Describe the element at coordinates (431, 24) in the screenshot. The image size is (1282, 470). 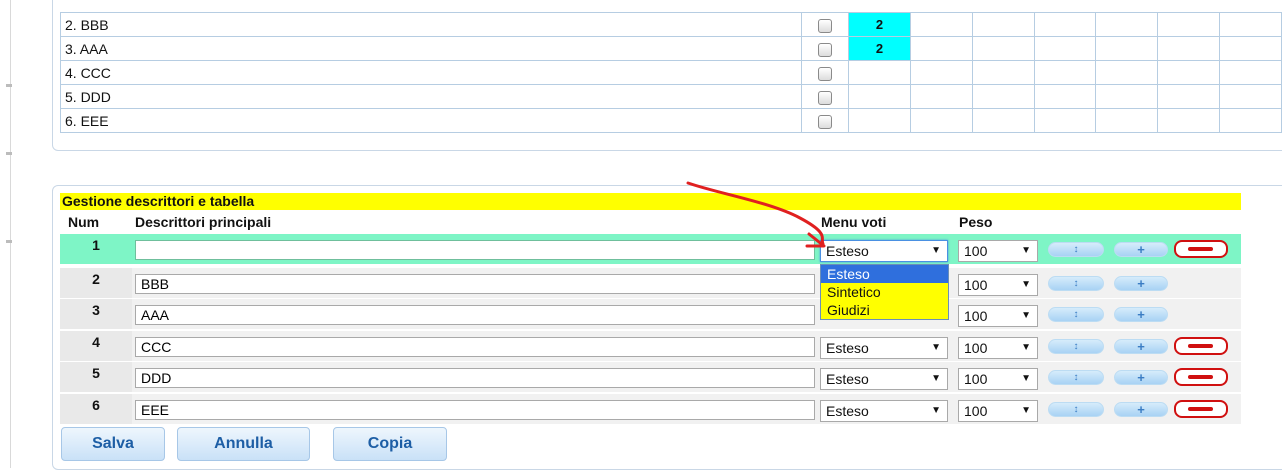
I see `student-name: 2. BBB` at that location.